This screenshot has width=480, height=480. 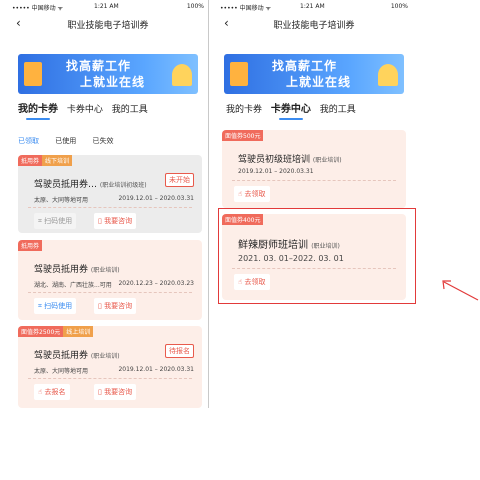 What do you see at coordinates (78, 331) in the screenshot?
I see `tag: 线上培训` at bounding box center [78, 331].